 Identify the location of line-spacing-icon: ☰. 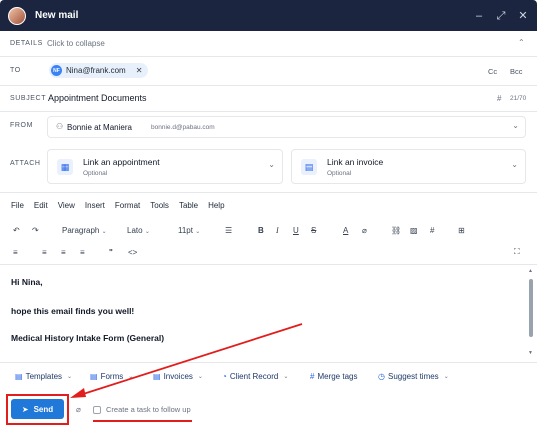
(228, 230).